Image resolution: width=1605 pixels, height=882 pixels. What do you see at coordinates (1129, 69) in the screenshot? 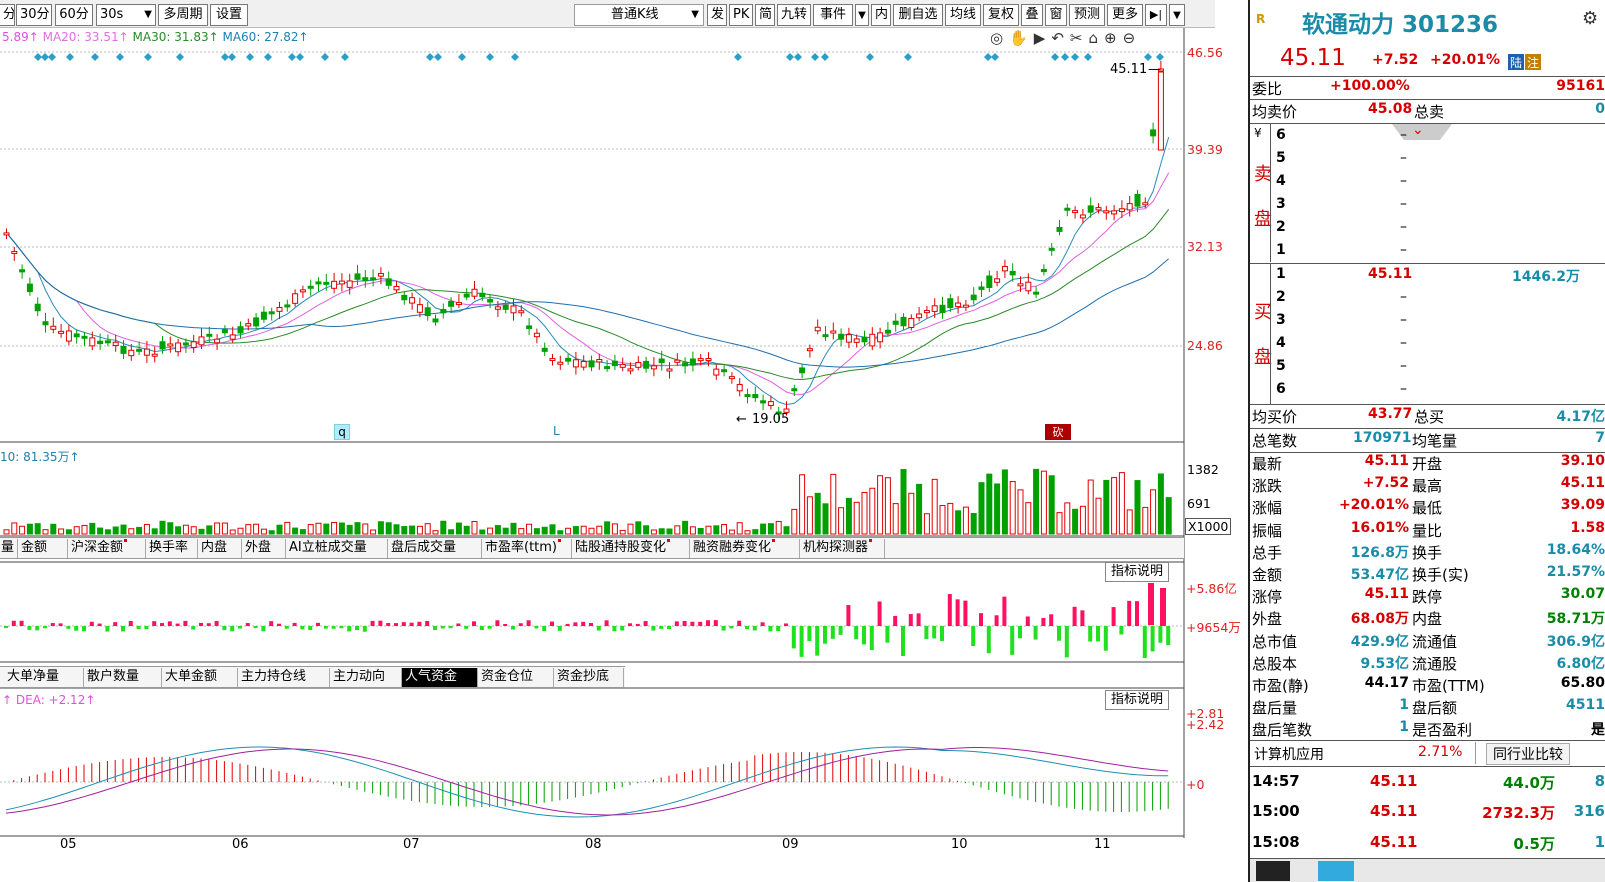
I see `high-price-label: 45.11` at bounding box center [1129, 69].